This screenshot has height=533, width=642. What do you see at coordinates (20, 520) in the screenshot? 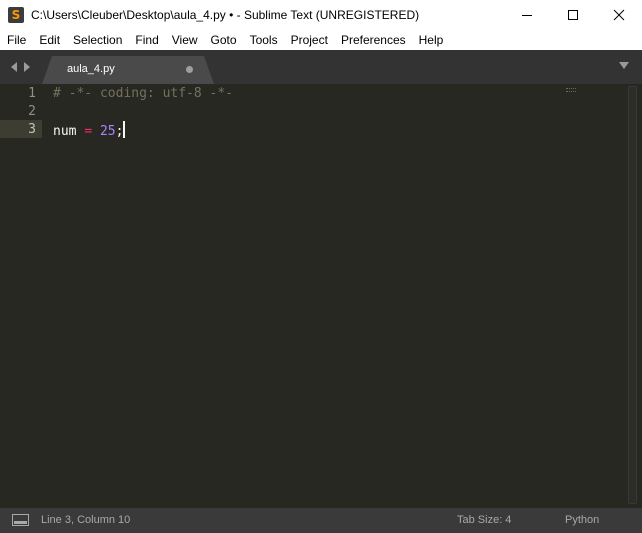
I see `panel-toggle-icon` at bounding box center [20, 520].